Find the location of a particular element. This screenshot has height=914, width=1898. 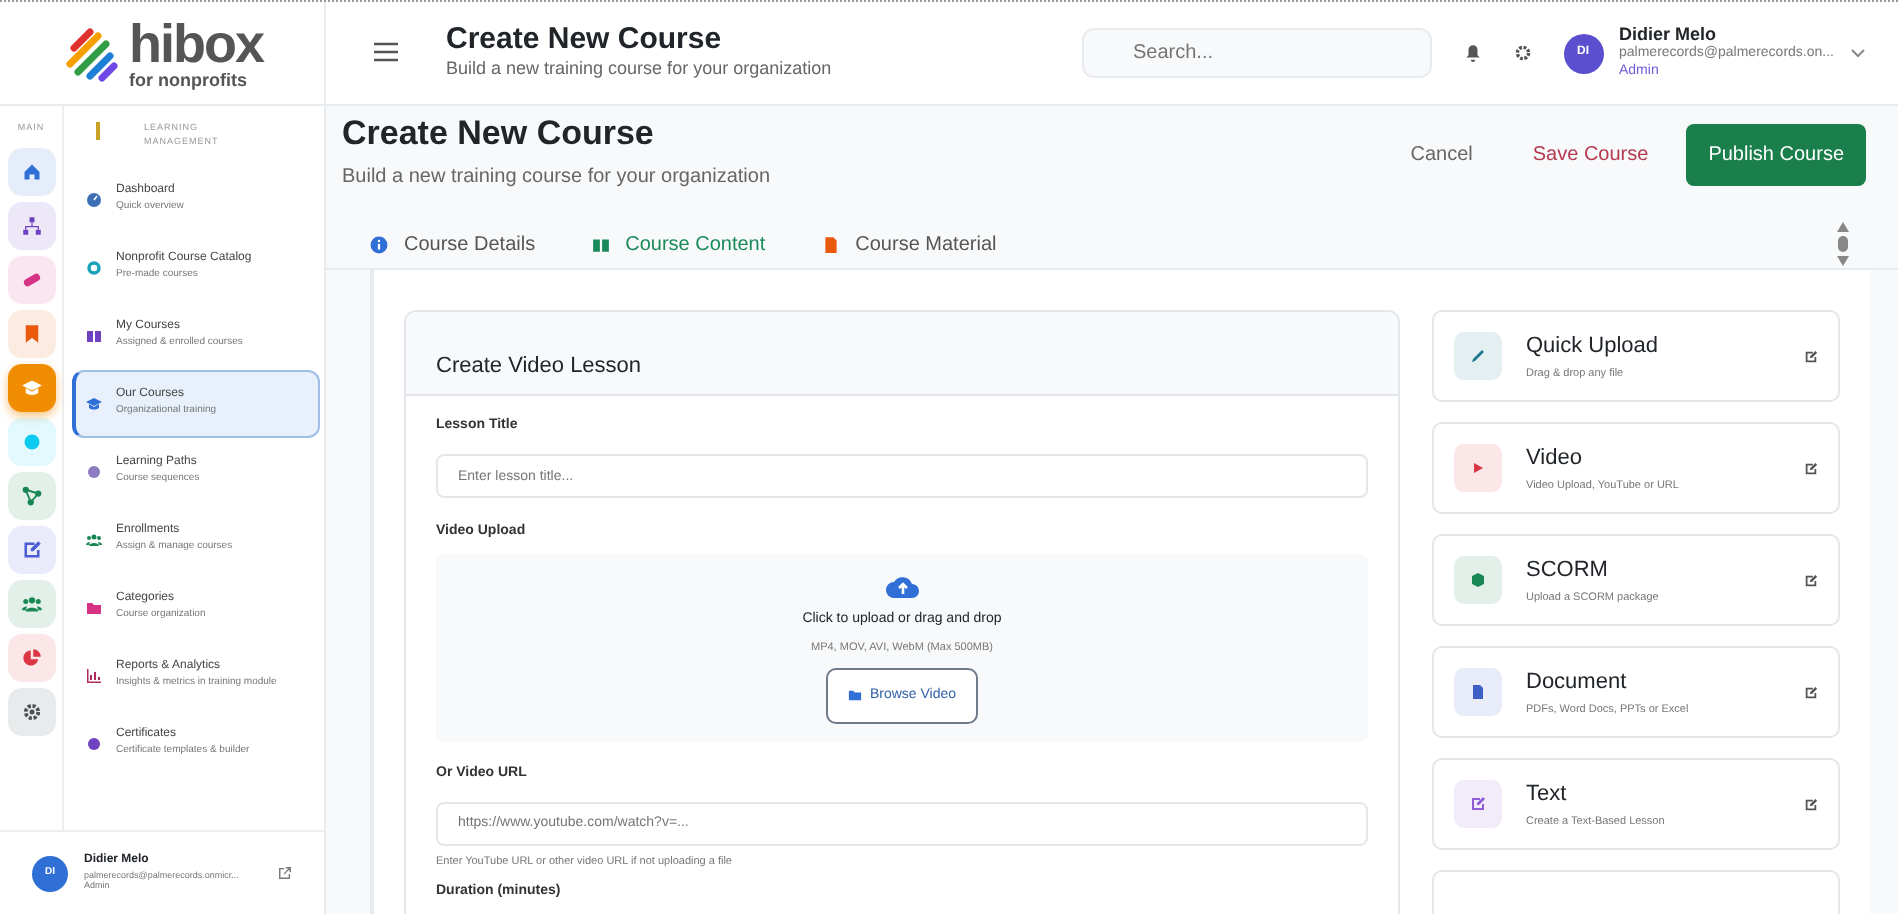

scrollbar is located at coordinates (1843, 244).